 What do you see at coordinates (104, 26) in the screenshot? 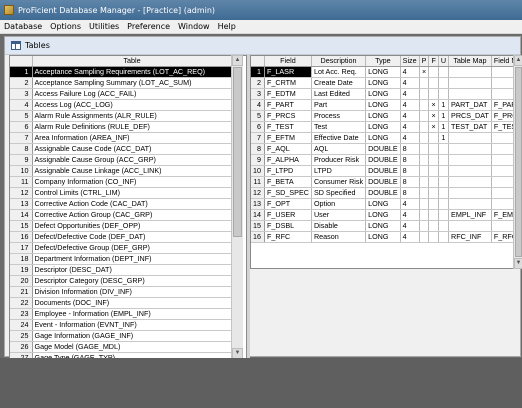
I see `menu-utilities: Utilities` at bounding box center [104, 26].